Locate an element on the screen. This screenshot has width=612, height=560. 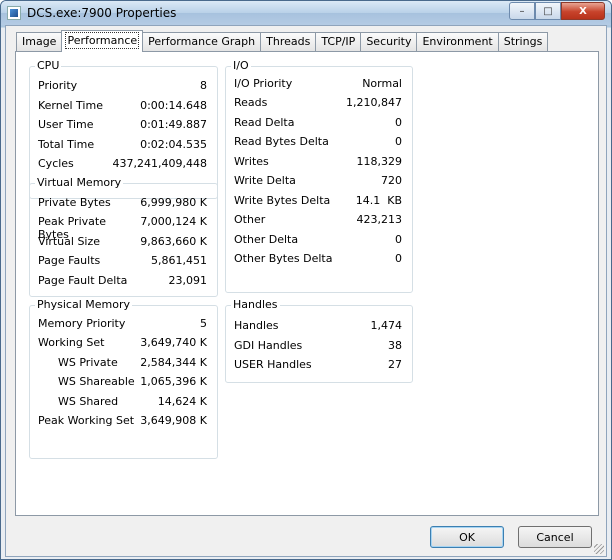
row-value: 1,474 is located at coordinates (386, 325).